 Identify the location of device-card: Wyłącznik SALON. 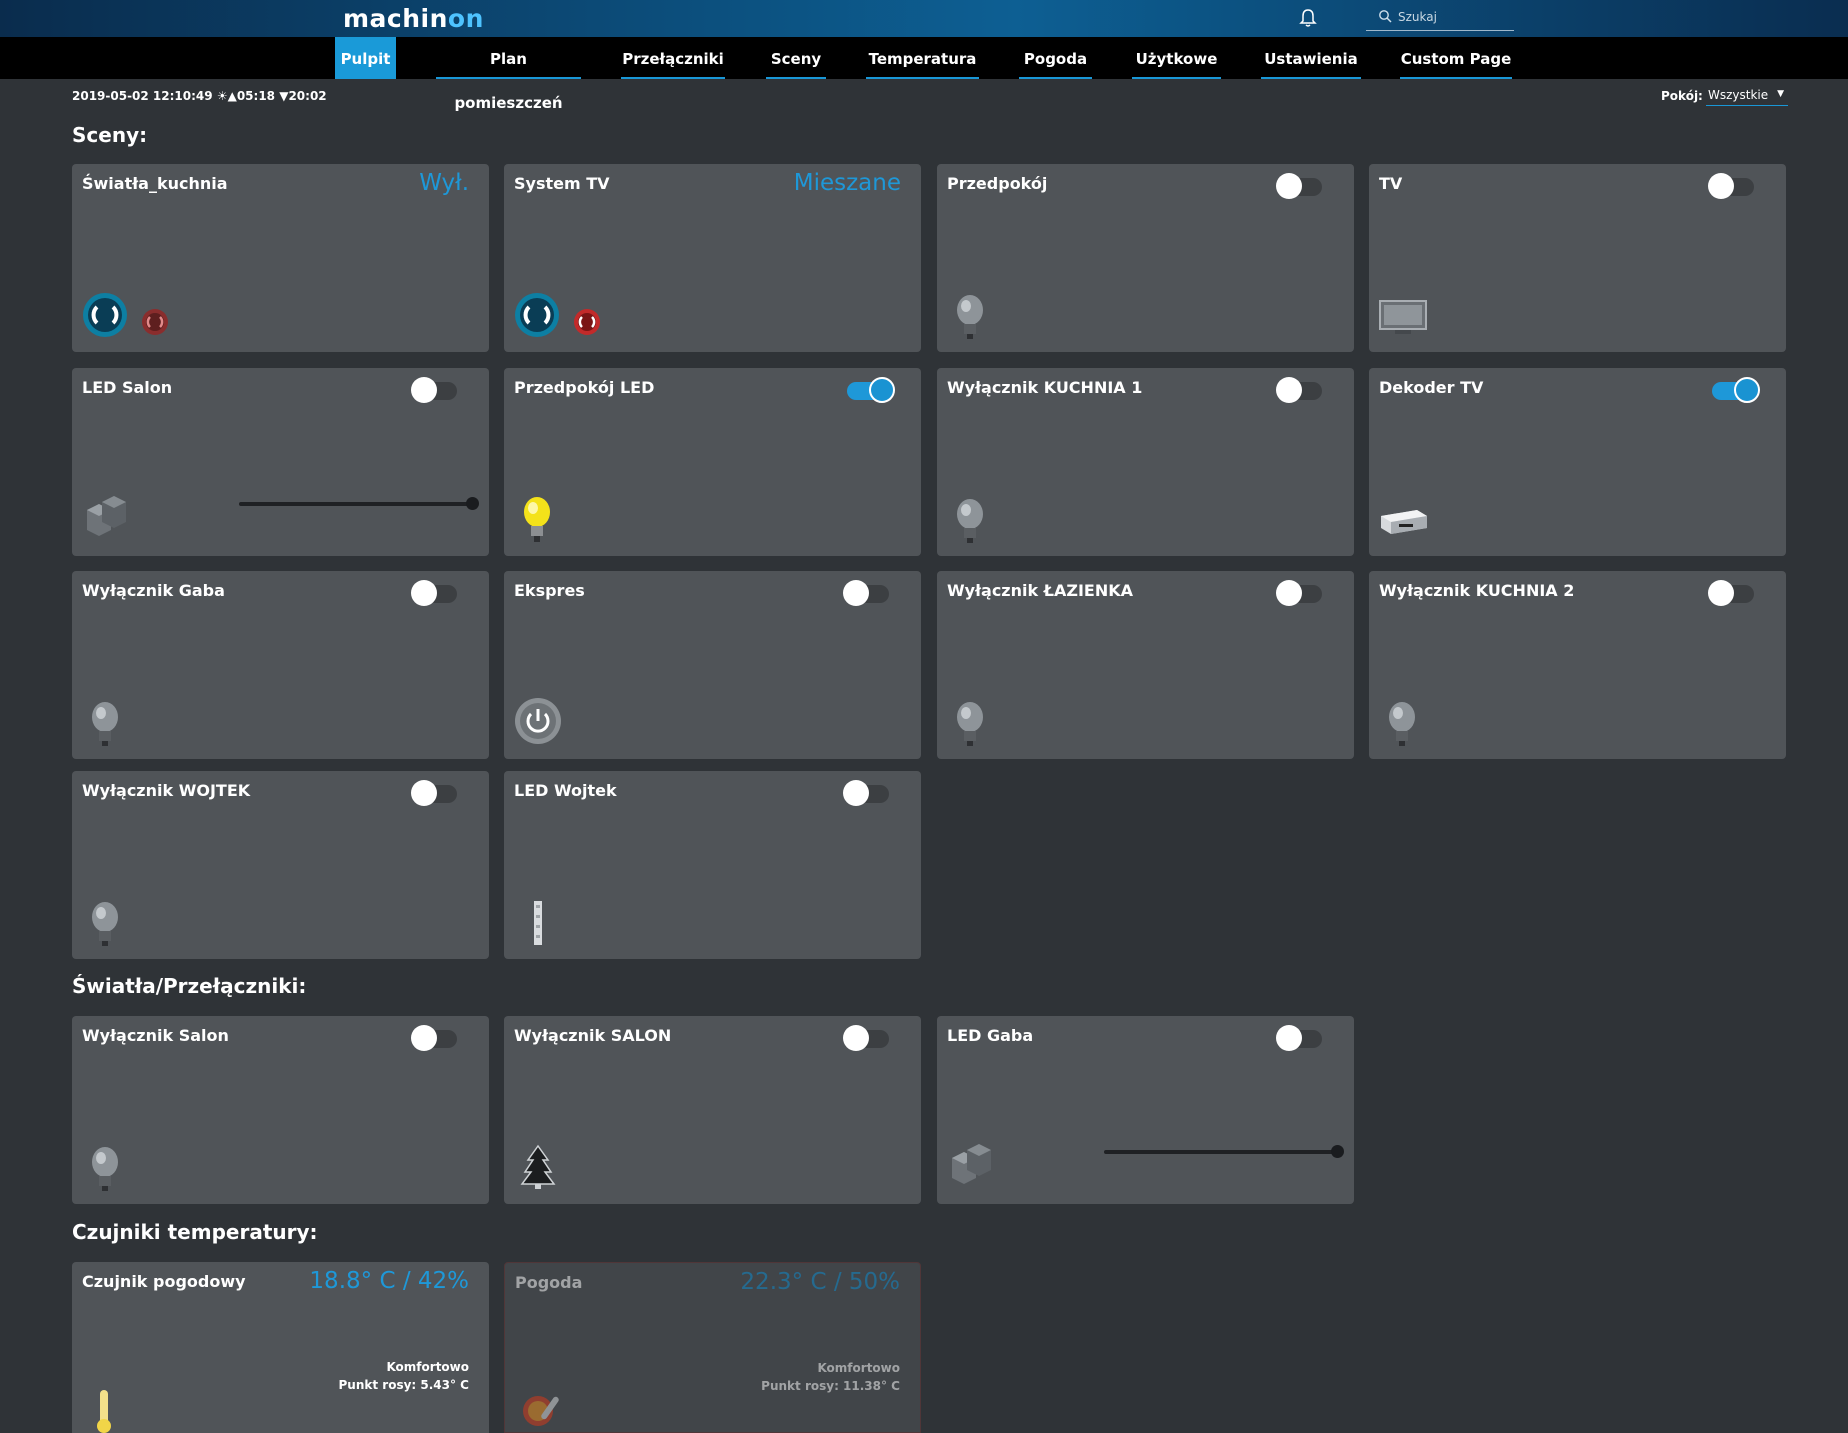
(712, 1110).